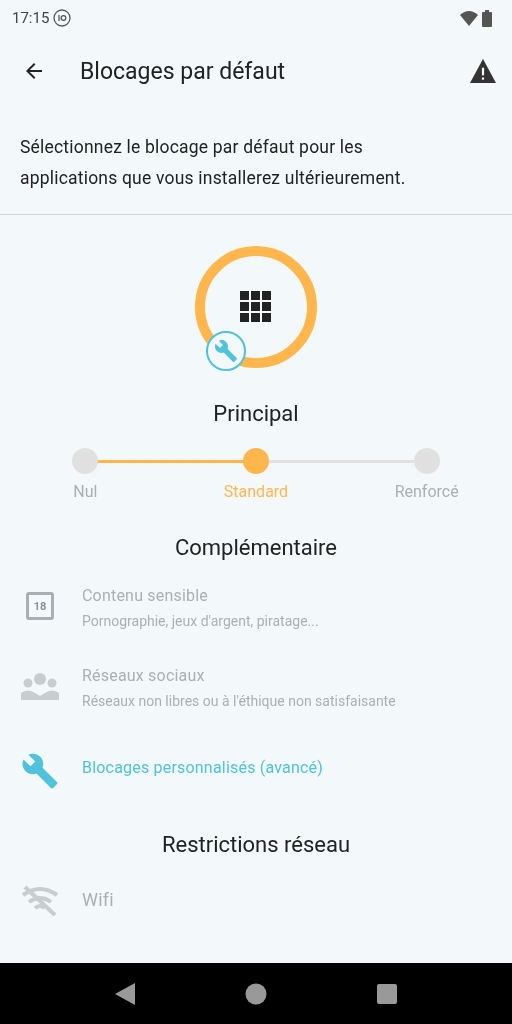 Image resolution: width=512 pixels, height=1024 pixels. Describe the element at coordinates (85, 491) in the screenshot. I see `level-step-label: Nul` at that location.